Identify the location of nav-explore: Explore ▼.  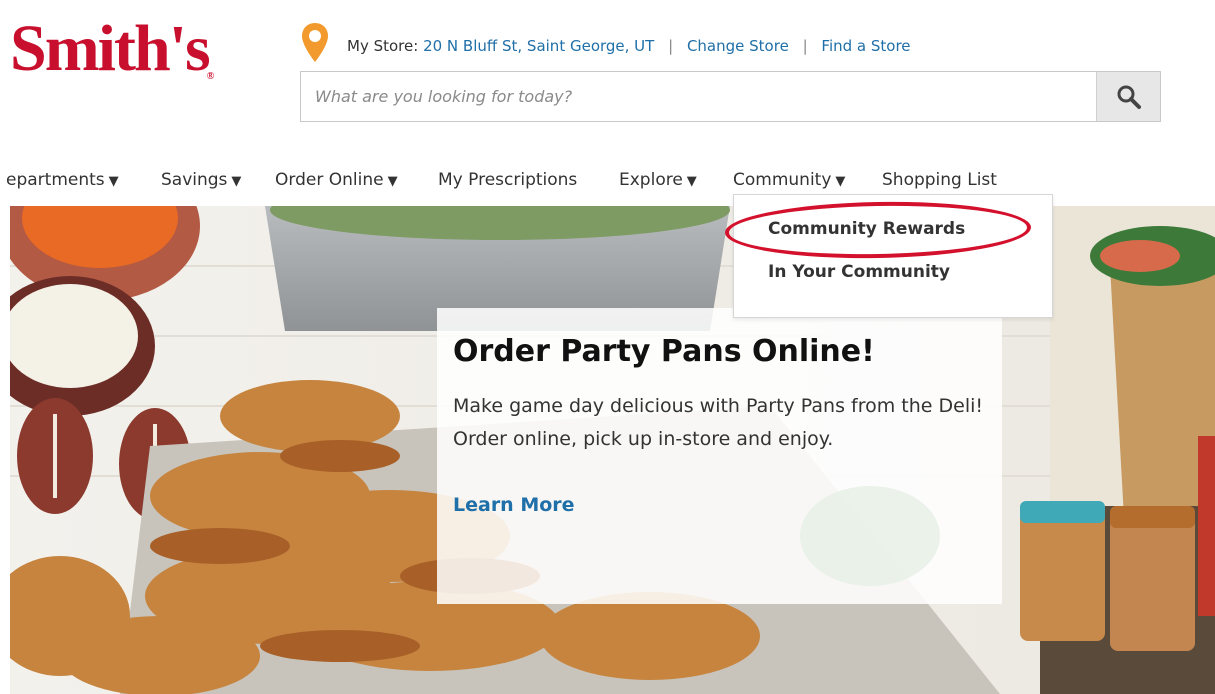
(658, 180).